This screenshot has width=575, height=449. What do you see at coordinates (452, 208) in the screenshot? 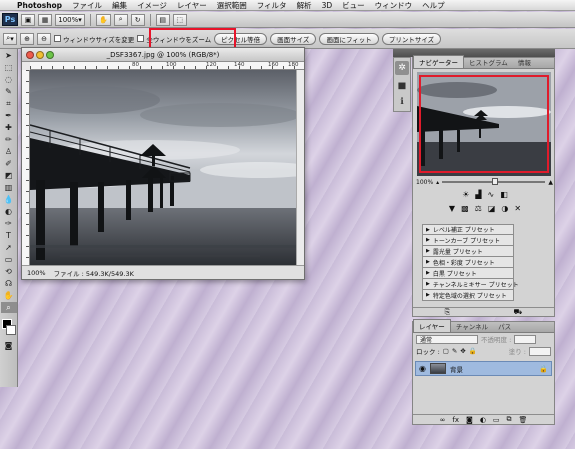
I see `vibrance-icon: ▼` at bounding box center [452, 208].